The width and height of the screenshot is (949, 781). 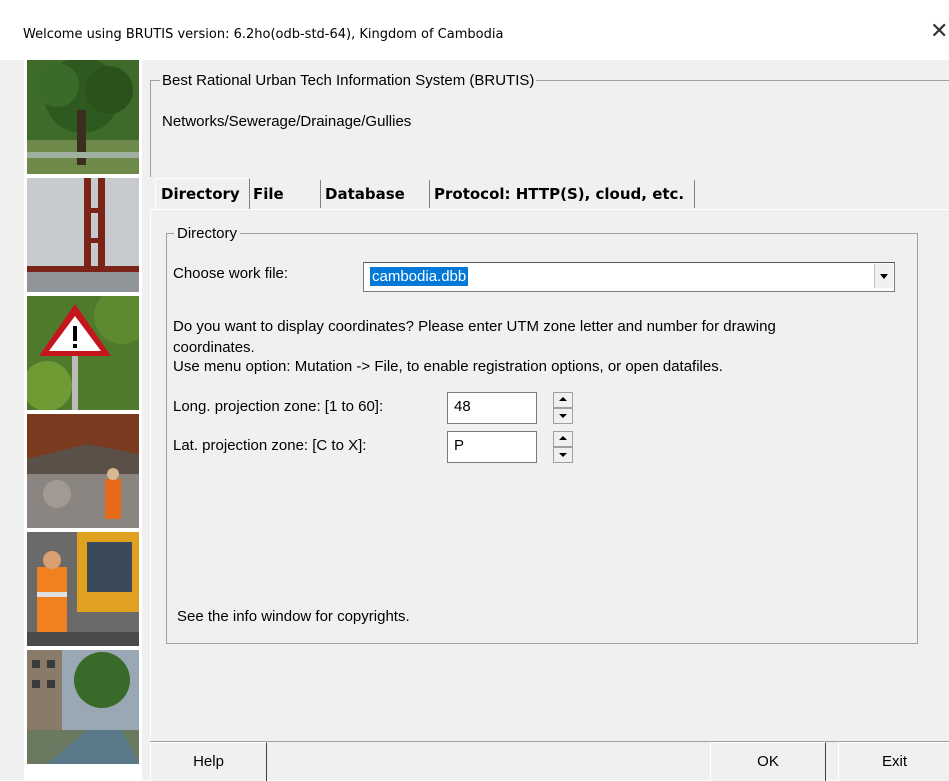 I want to click on long-zone-spinner, so click(x=563, y=408).